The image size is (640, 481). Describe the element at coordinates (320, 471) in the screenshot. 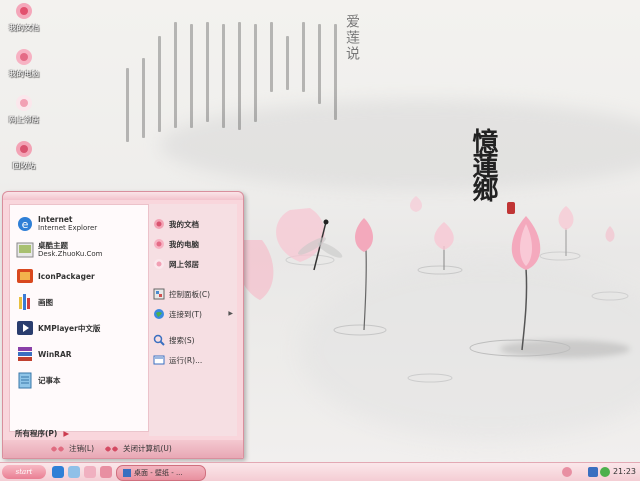

I see `taskbar: start 桌面 - 壁纸 - ... 21:23` at that location.